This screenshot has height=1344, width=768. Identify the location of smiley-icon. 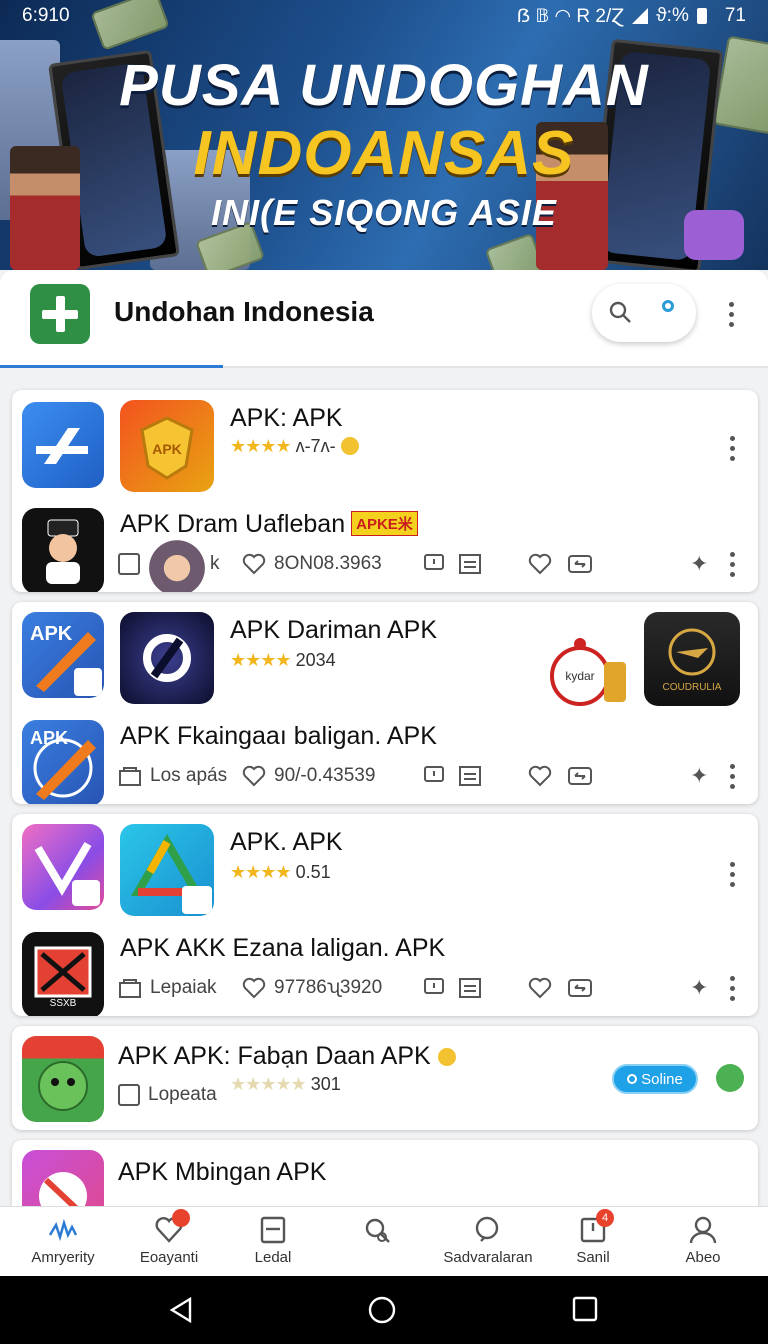
(730, 1078).